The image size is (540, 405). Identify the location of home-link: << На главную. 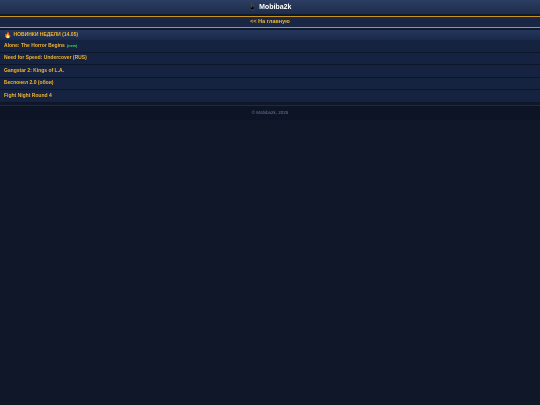
(270, 22).